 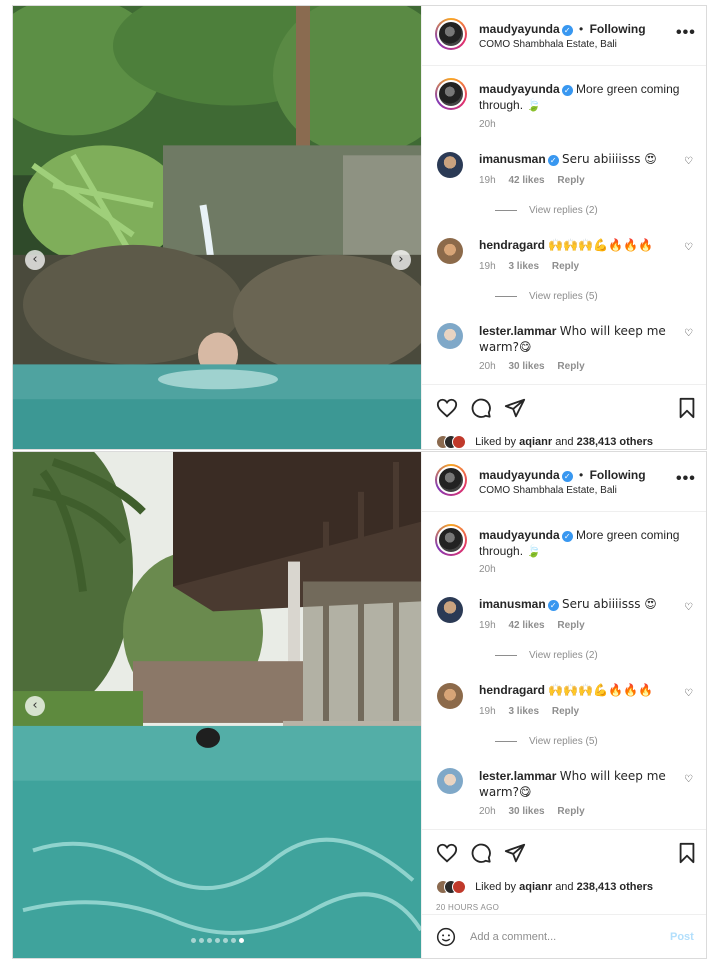 What do you see at coordinates (467, 907) in the screenshot?
I see `post-timestamp: 20 HOURS AGO` at bounding box center [467, 907].